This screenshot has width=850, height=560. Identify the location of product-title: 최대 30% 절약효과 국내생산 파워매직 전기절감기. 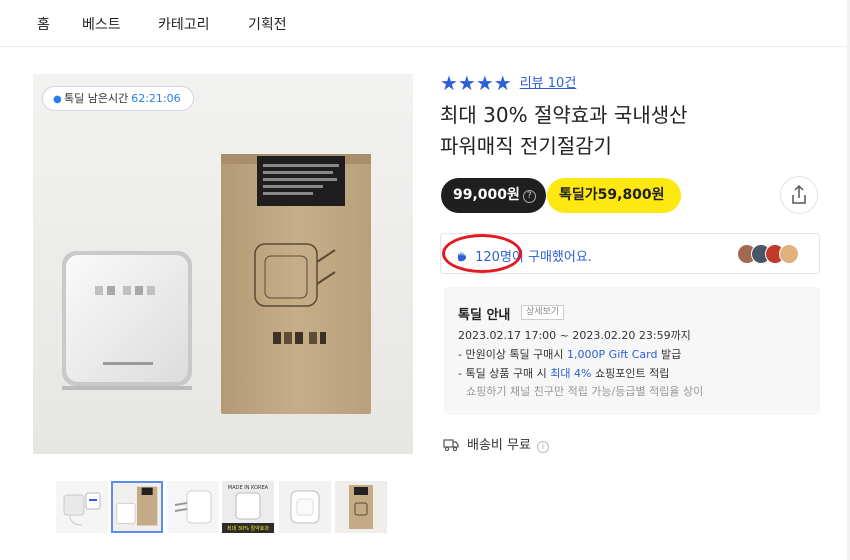
(620, 131).